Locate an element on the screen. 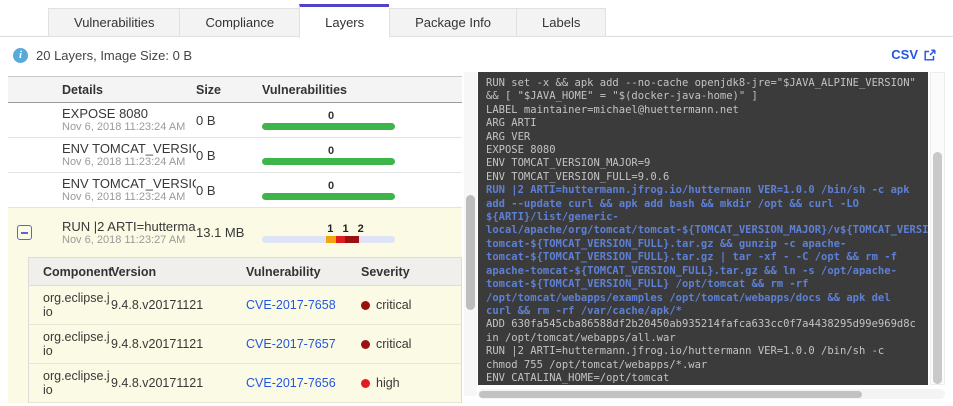 The width and height of the screenshot is (953, 406). tab-layers: Layers is located at coordinates (344, 21).